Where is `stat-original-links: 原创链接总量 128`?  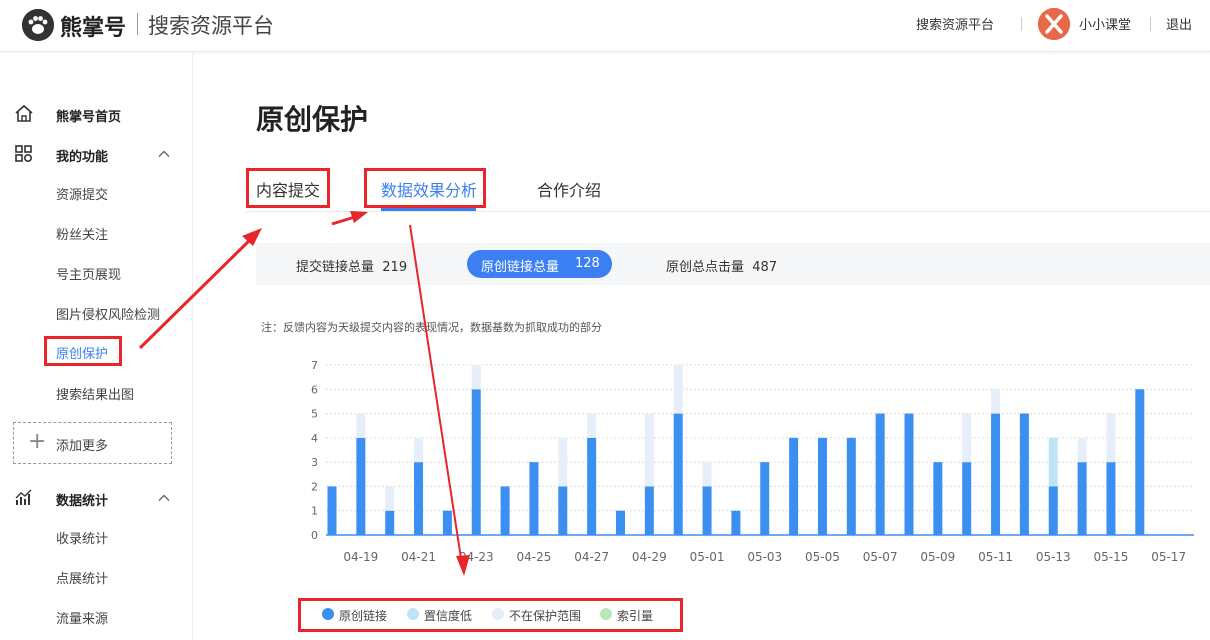 stat-original-links: 原创链接总量 128 is located at coordinates (539, 264).